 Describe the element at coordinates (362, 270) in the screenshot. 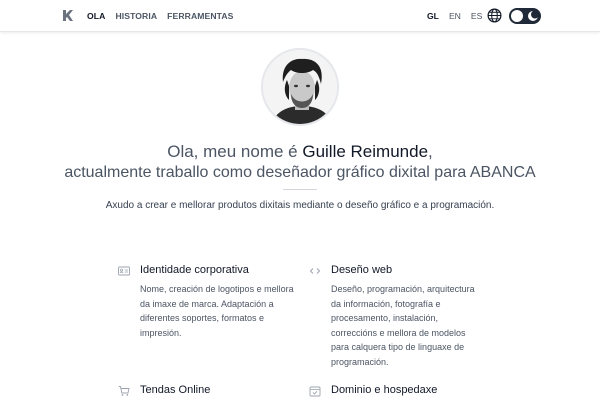

I see `service-title: Deseño web` at that location.